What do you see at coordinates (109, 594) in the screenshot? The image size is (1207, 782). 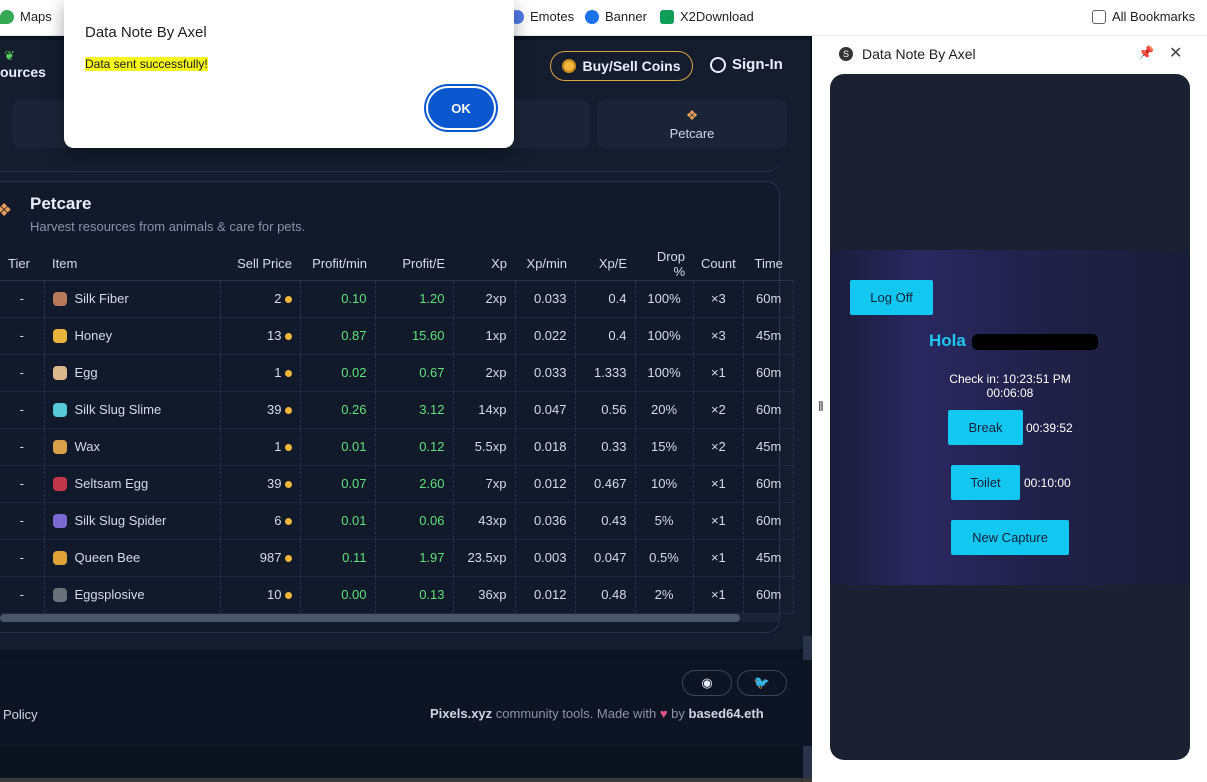 I see `item-name: Eggsplosive` at bounding box center [109, 594].